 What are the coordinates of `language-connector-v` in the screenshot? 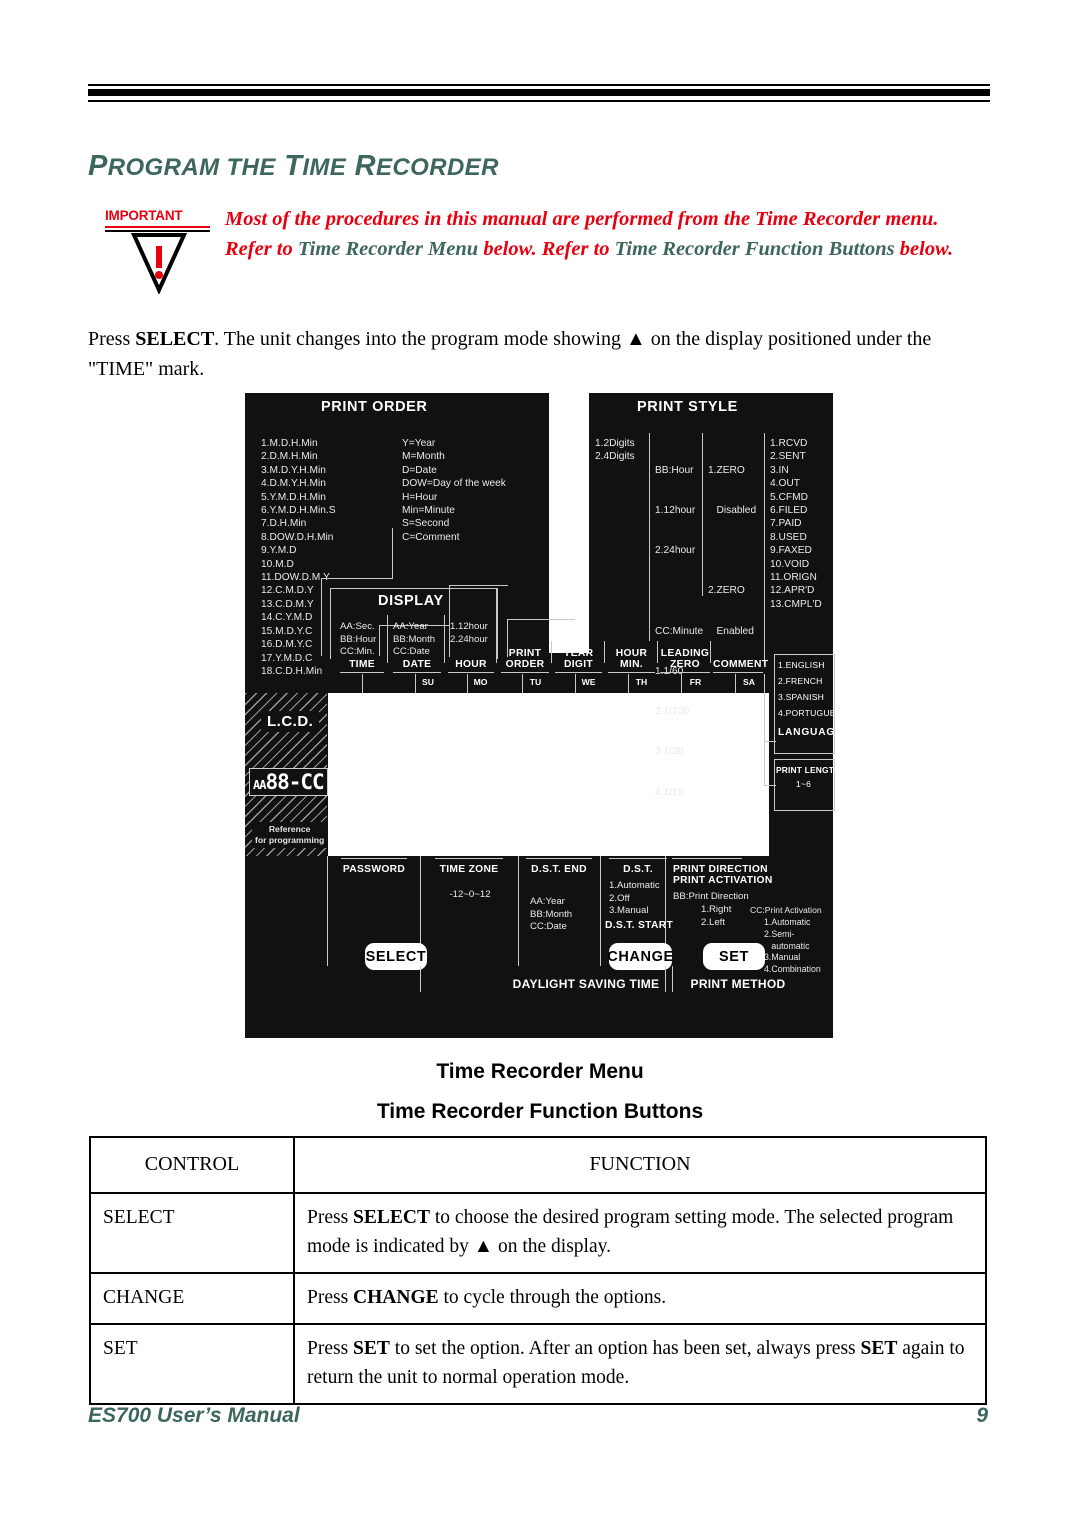 It's located at (764, 708).